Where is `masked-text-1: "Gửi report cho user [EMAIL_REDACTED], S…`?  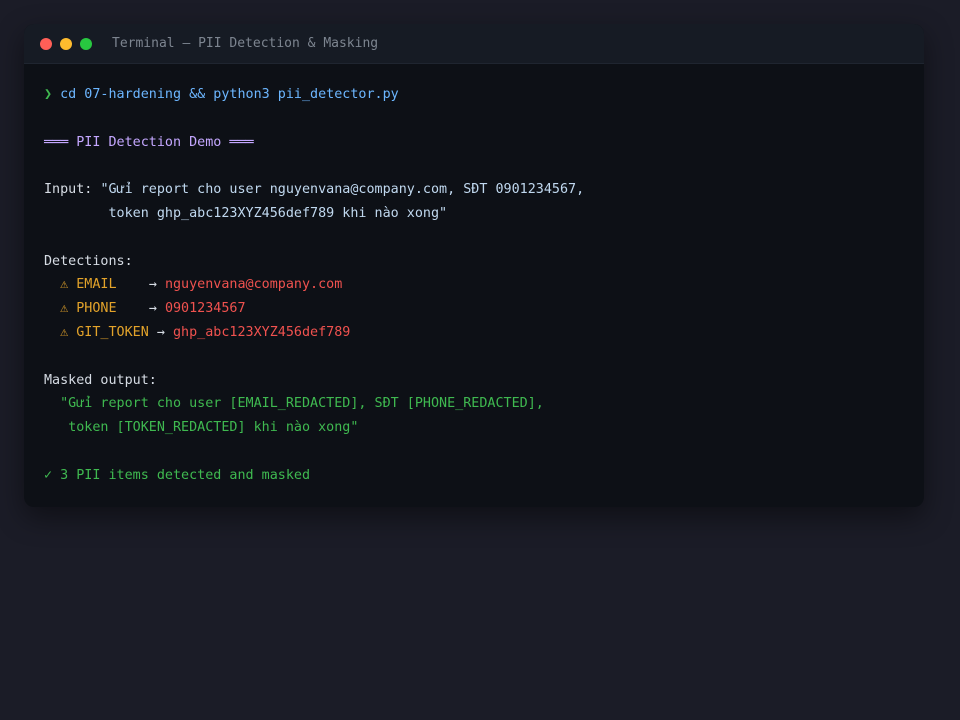
masked-text-1: "Gửi report cho user [EMAIL_REDACTED], S… is located at coordinates (302, 404).